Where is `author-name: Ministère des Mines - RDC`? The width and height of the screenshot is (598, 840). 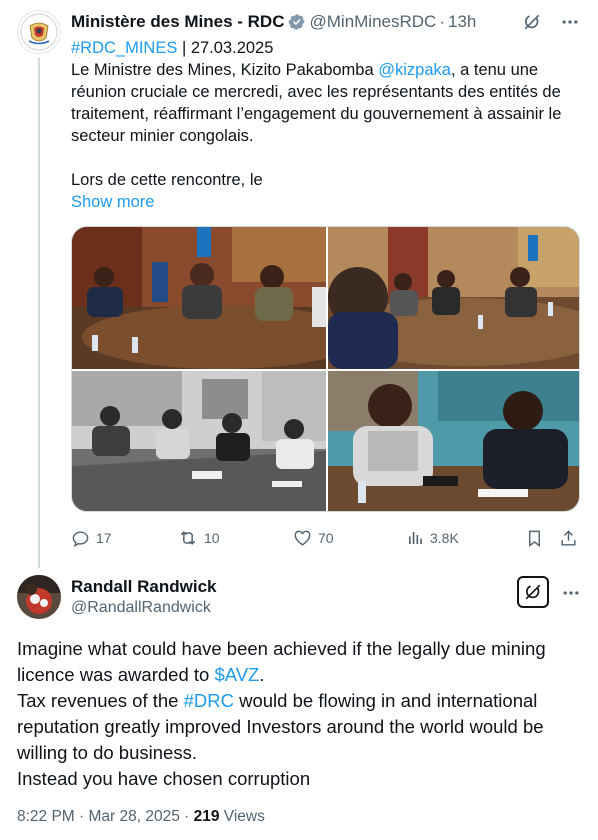 author-name: Ministère des Mines - RDC is located at coordinates (178, 22).